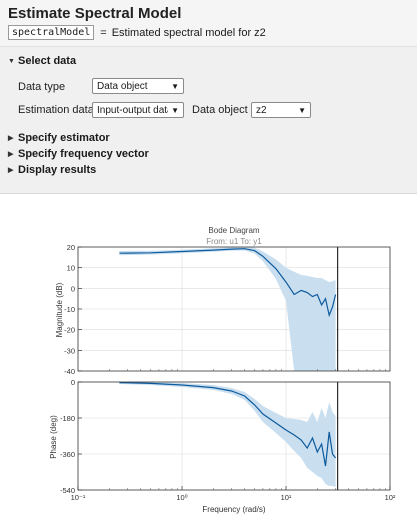 The height and width of the screenshot is (532, 417). I want to click on phase-tick-label: -180, so click(67, 418).